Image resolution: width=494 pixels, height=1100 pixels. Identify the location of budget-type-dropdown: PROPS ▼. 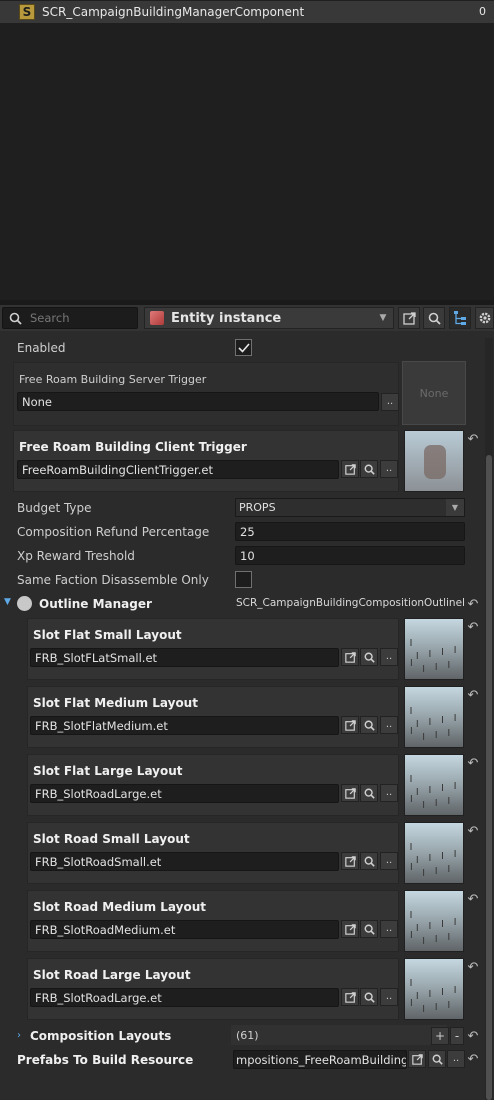
(350, 507).